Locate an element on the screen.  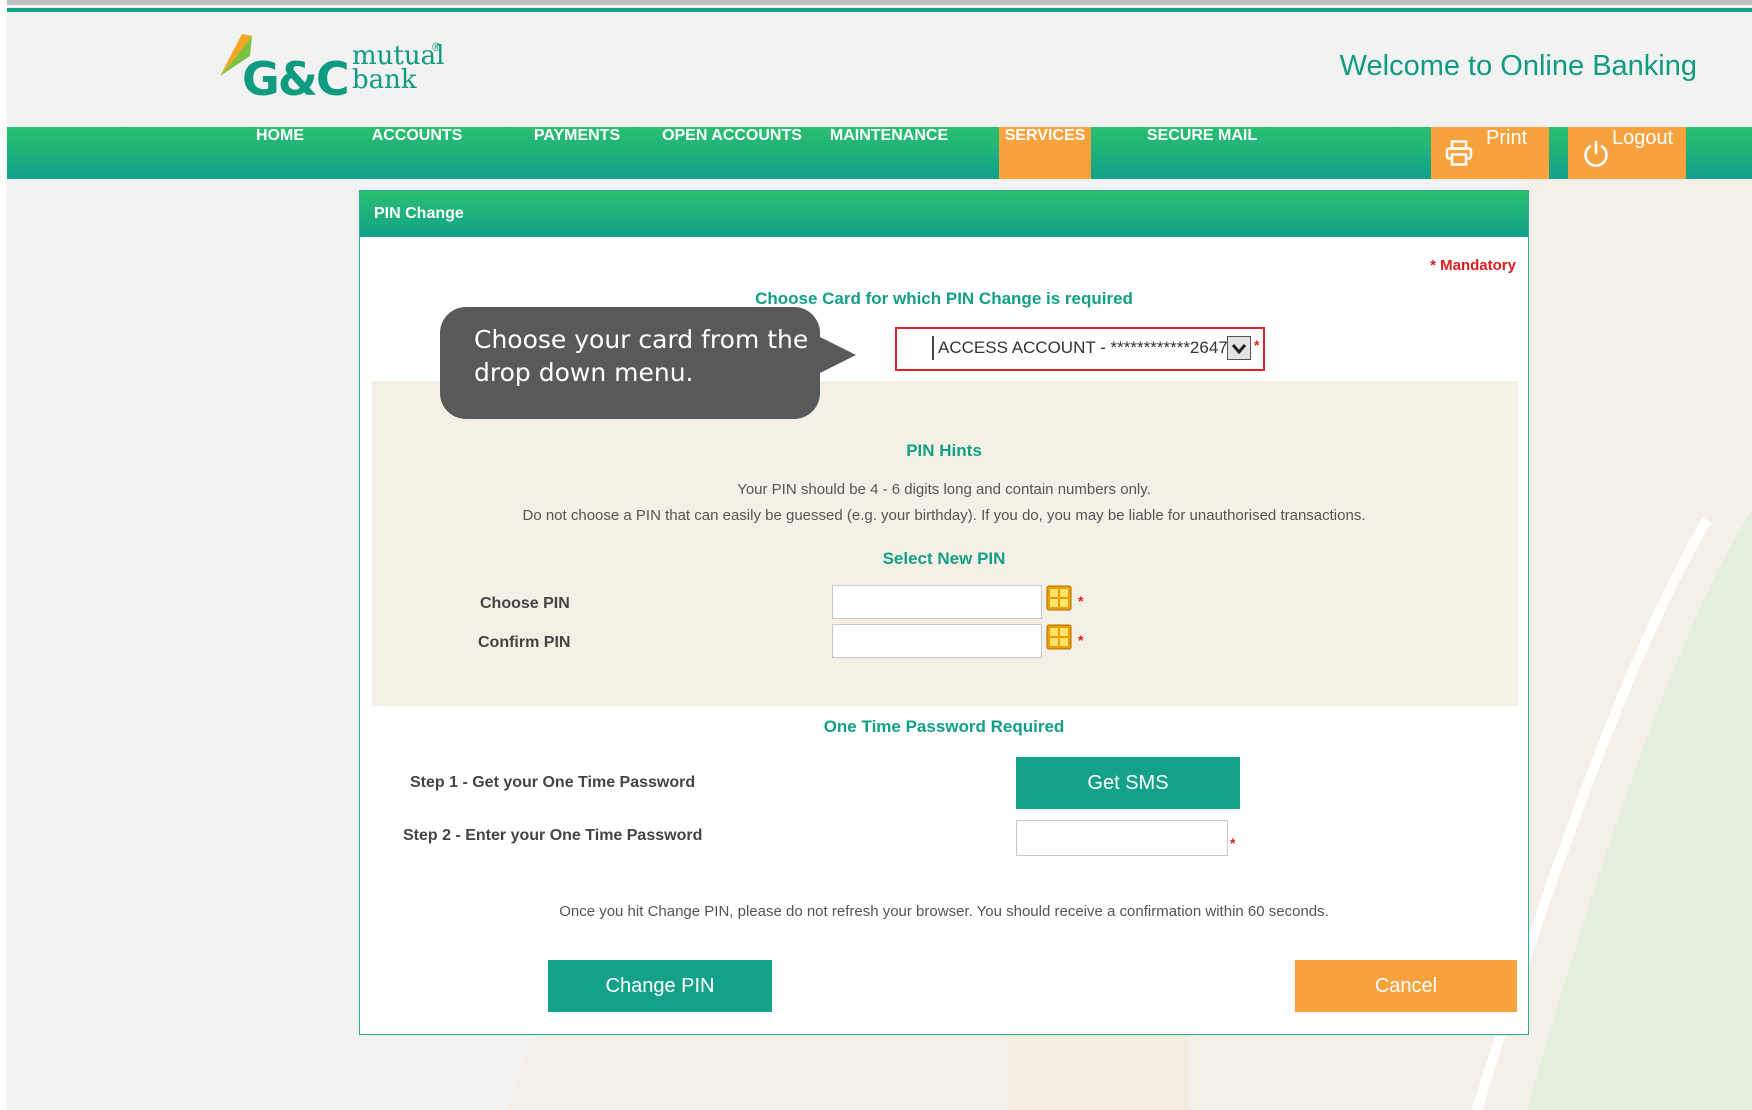
card-select-arrow is located at coordinates (1239, 348).